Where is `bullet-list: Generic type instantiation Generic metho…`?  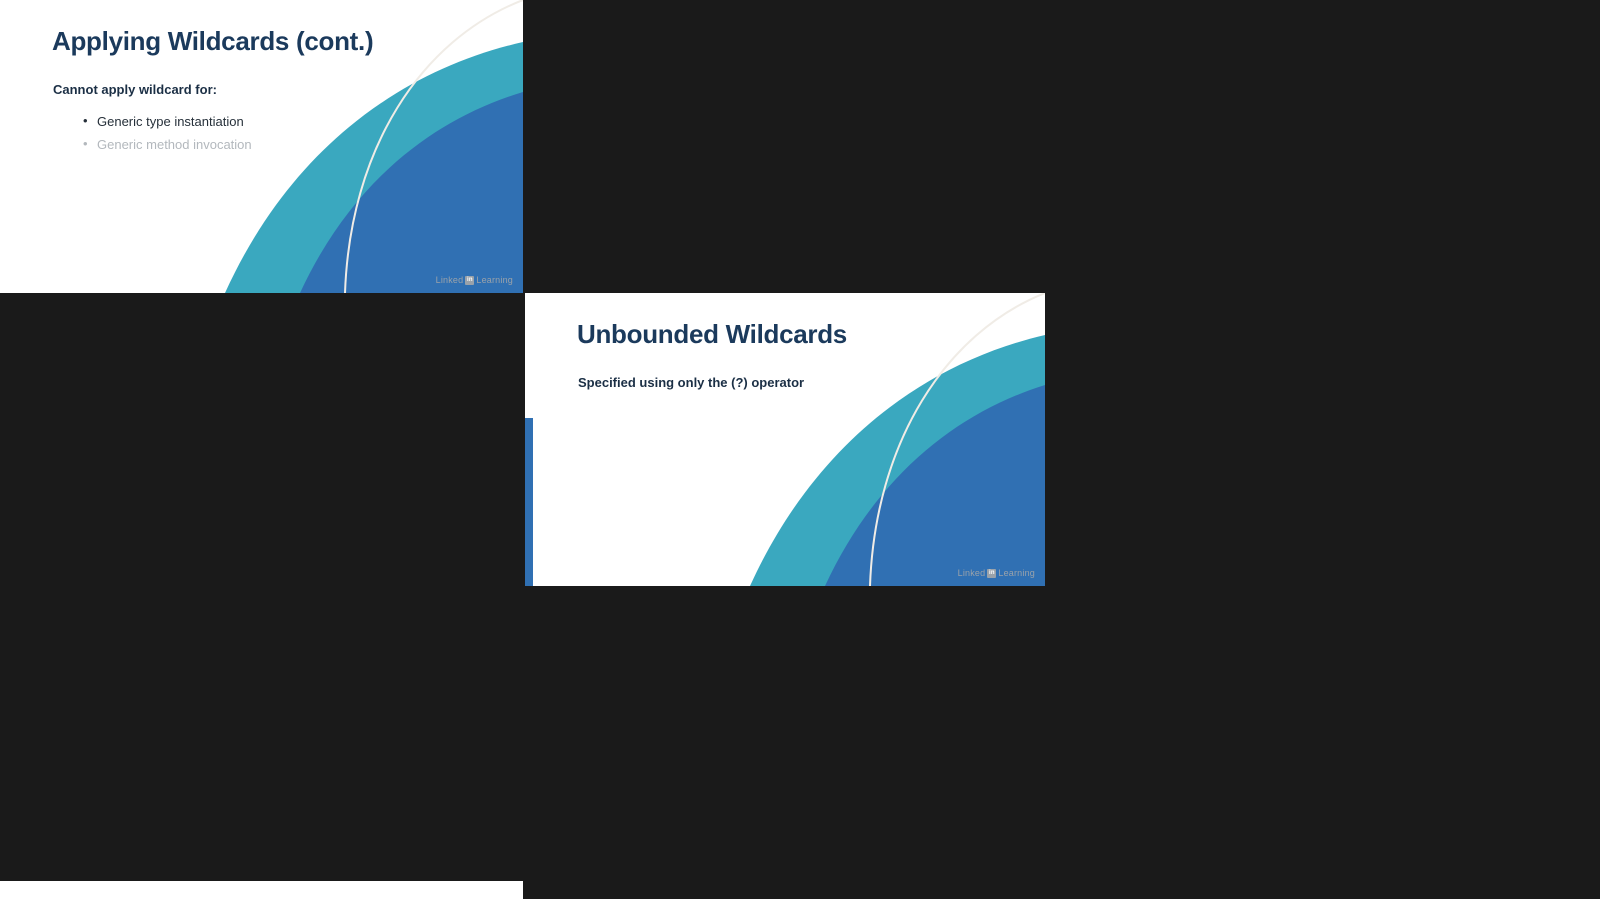 bullet-list: Generic type instantiation Generic metho… is located at coordinates (167, 132).